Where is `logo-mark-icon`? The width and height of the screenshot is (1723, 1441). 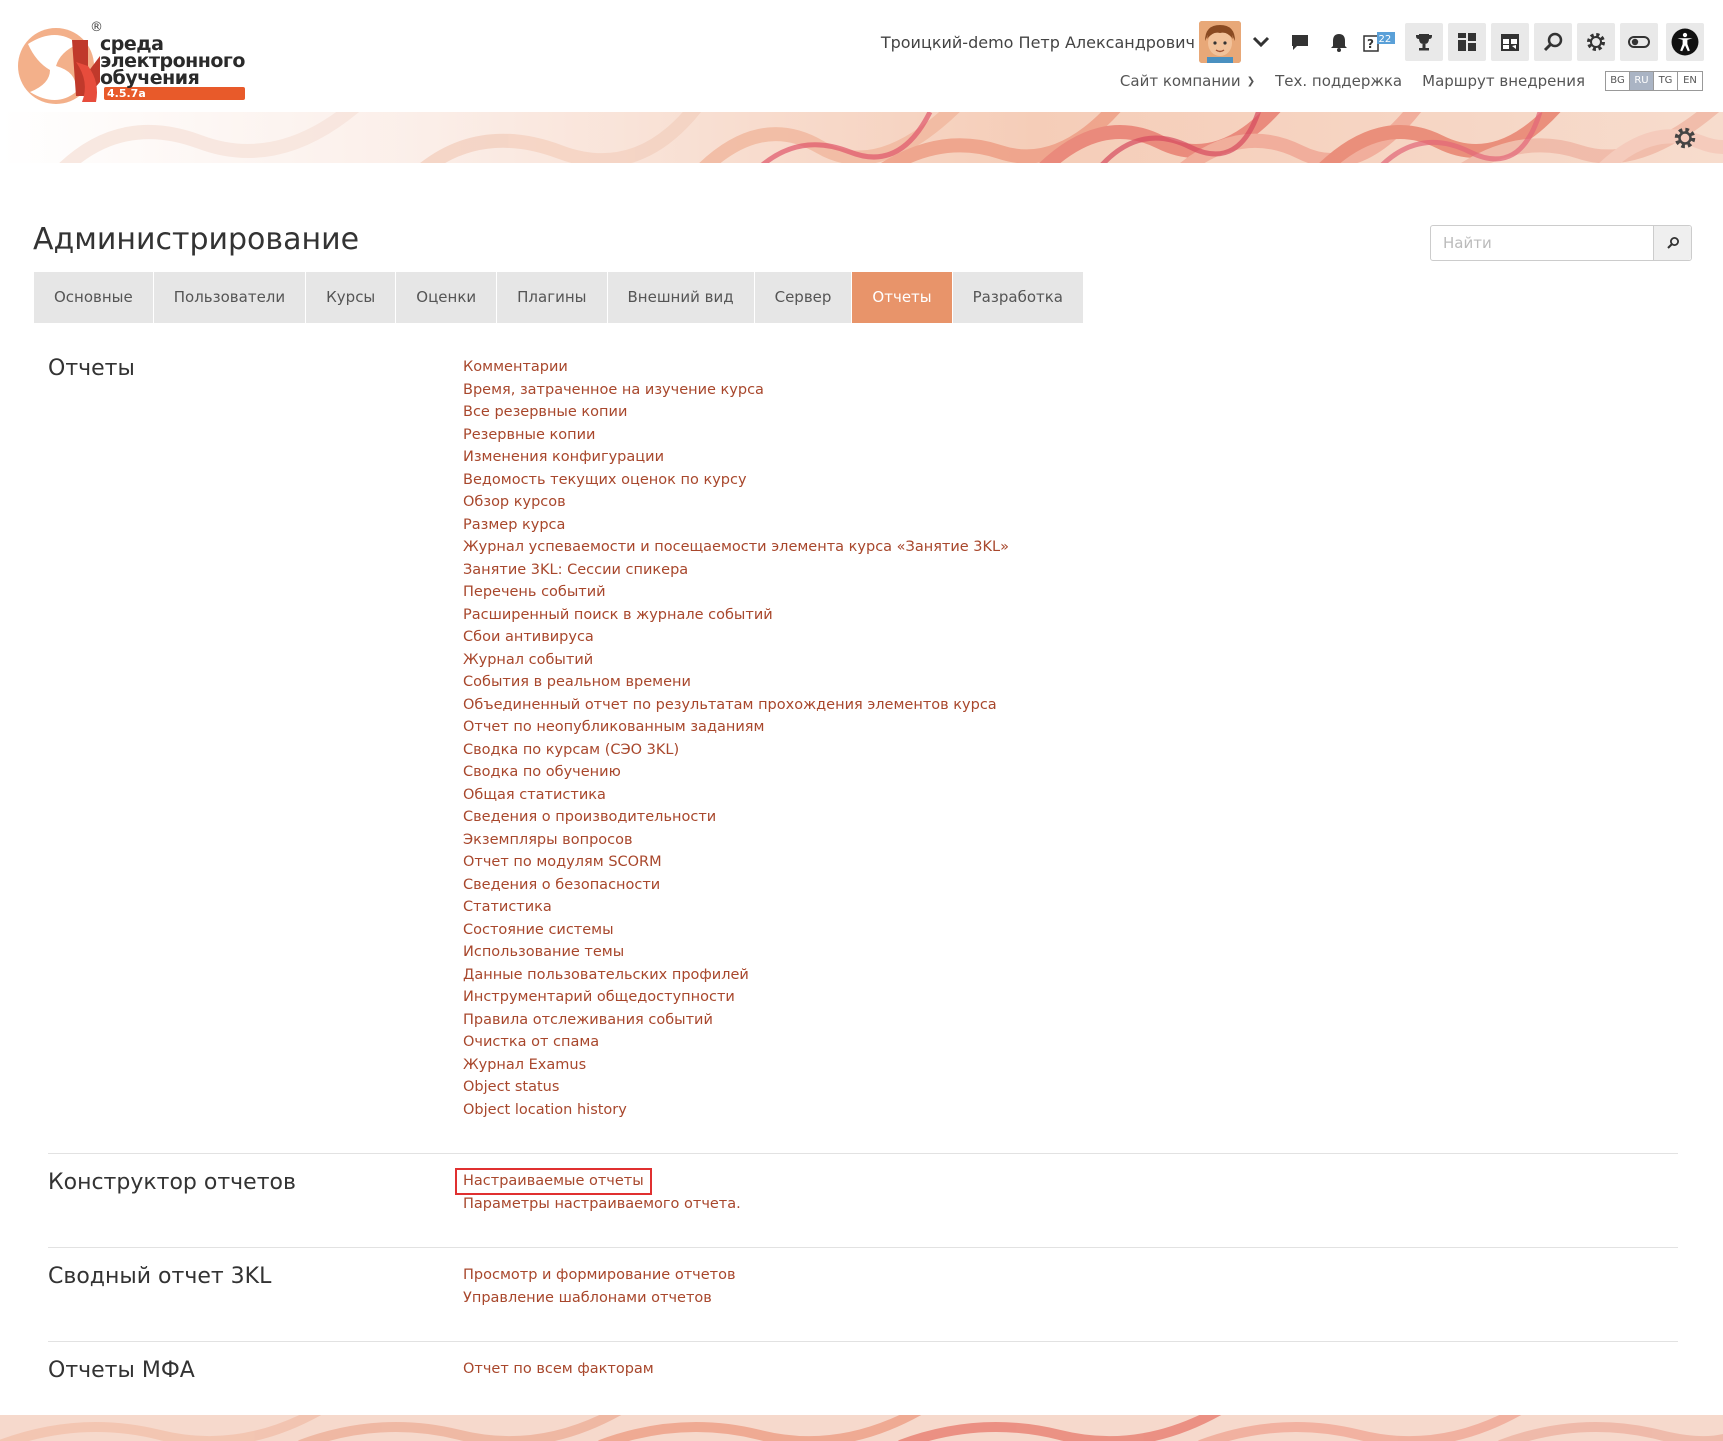 logo-mark-icon is located at coordinates (59, 66).